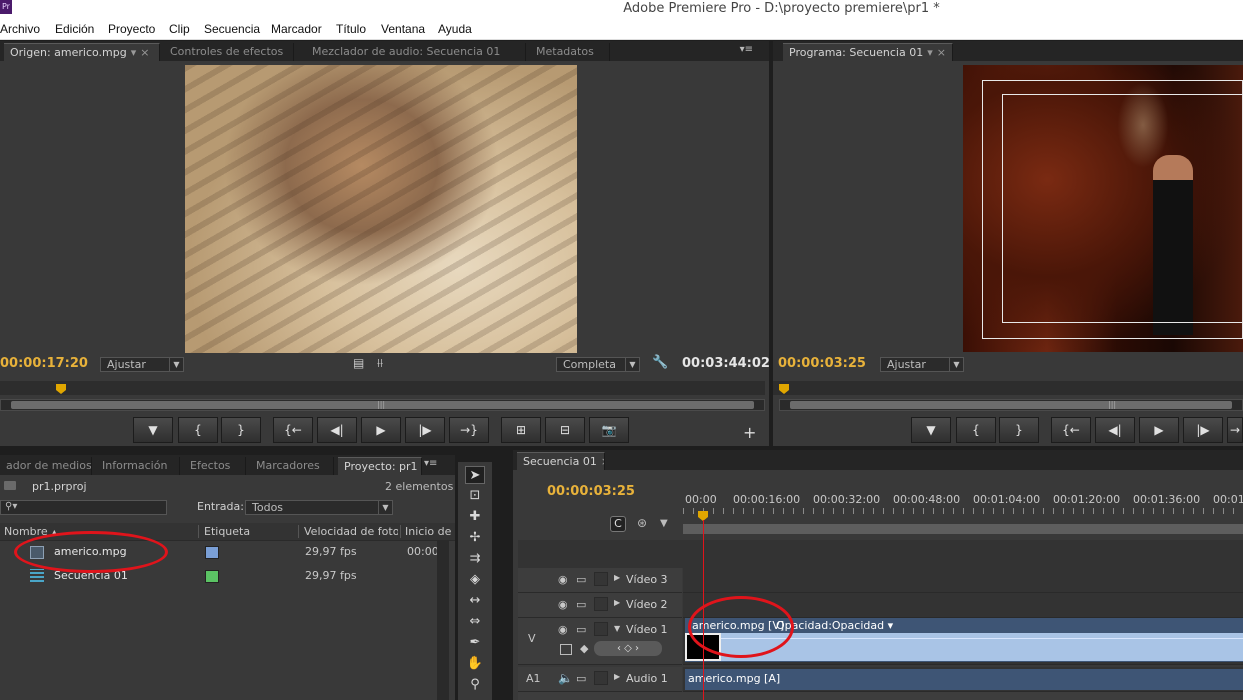 This screenshot has width=1243, height=700. Describe the element at coordinates (198, 430) in the screenshot. I see `mark-in-button: {` at that location.